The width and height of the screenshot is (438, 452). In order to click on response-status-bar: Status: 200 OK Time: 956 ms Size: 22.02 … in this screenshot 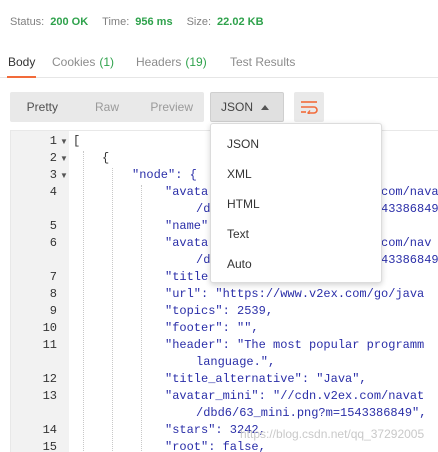, I will do `click(219, 22)`.